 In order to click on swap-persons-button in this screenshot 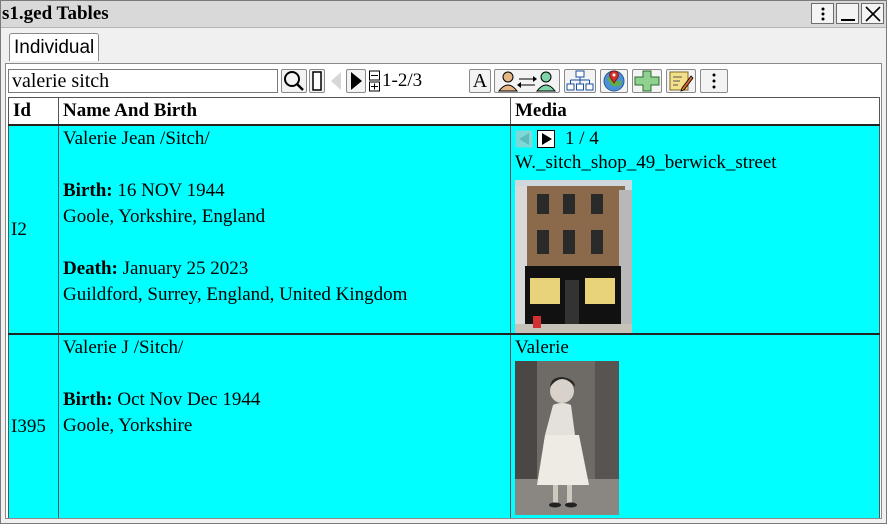, I will do `click(527, 81)`.